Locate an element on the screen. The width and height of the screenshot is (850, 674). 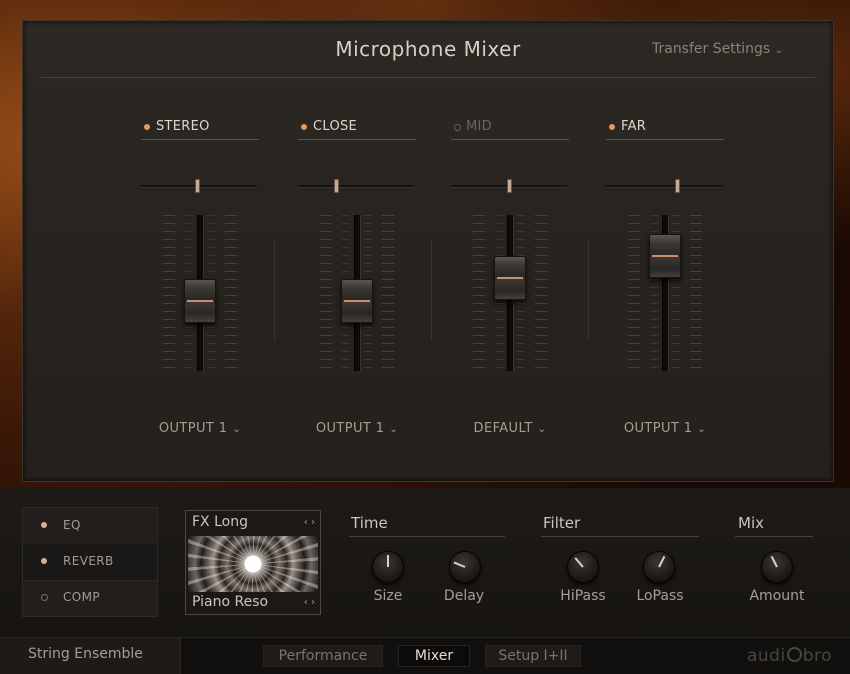
channel-toggle-close: CLOSE is located at coordinates (357, 128).